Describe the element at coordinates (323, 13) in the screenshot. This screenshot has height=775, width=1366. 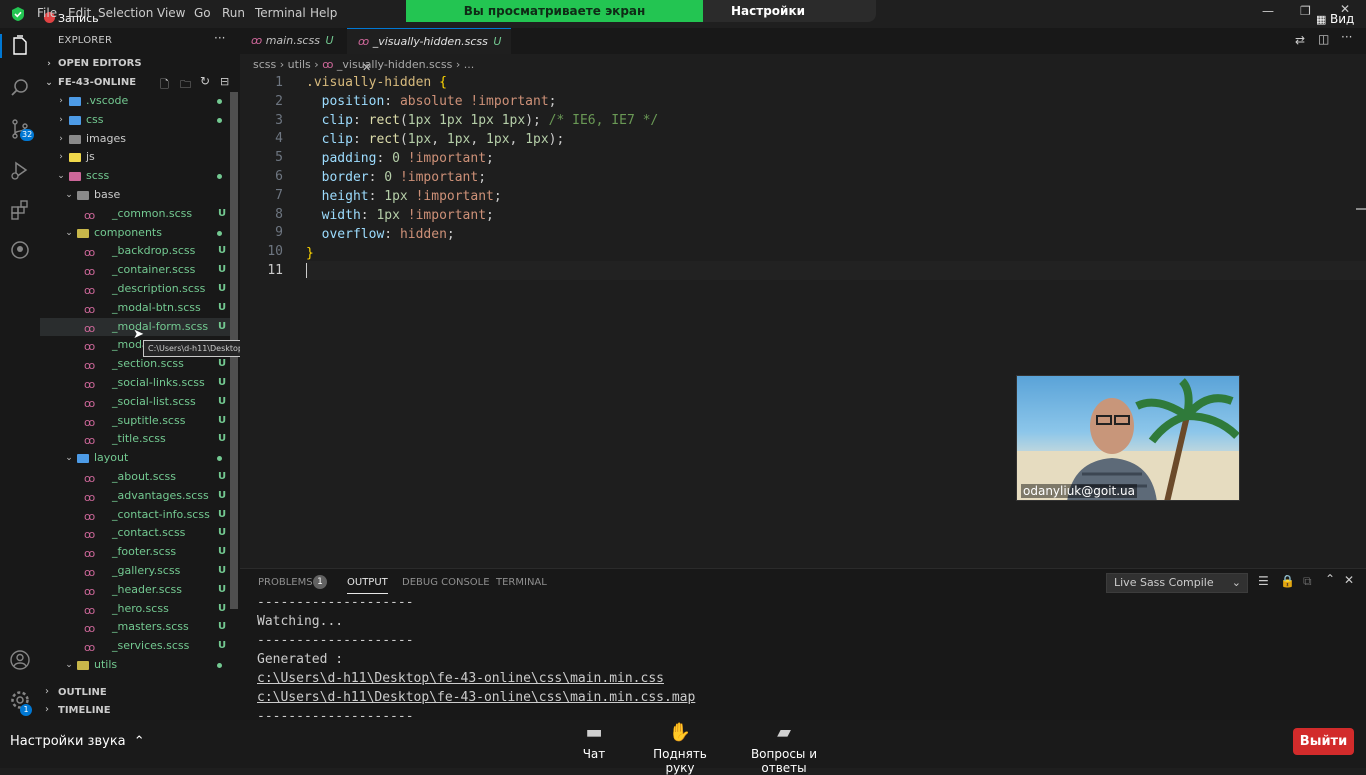
I see `menu-help: Help` at that location.